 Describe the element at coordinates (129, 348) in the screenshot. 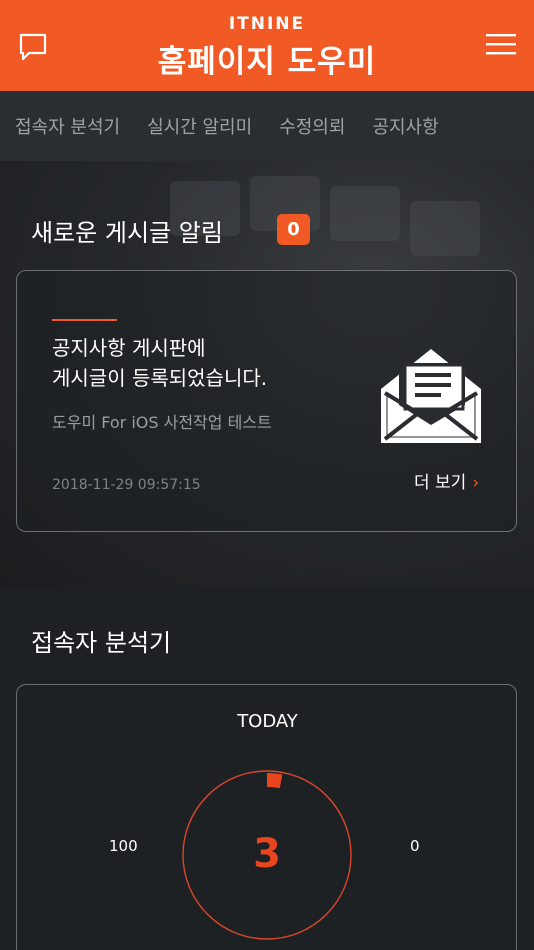

I see `notification-message-line: 공지사항 게시판에` at that location.